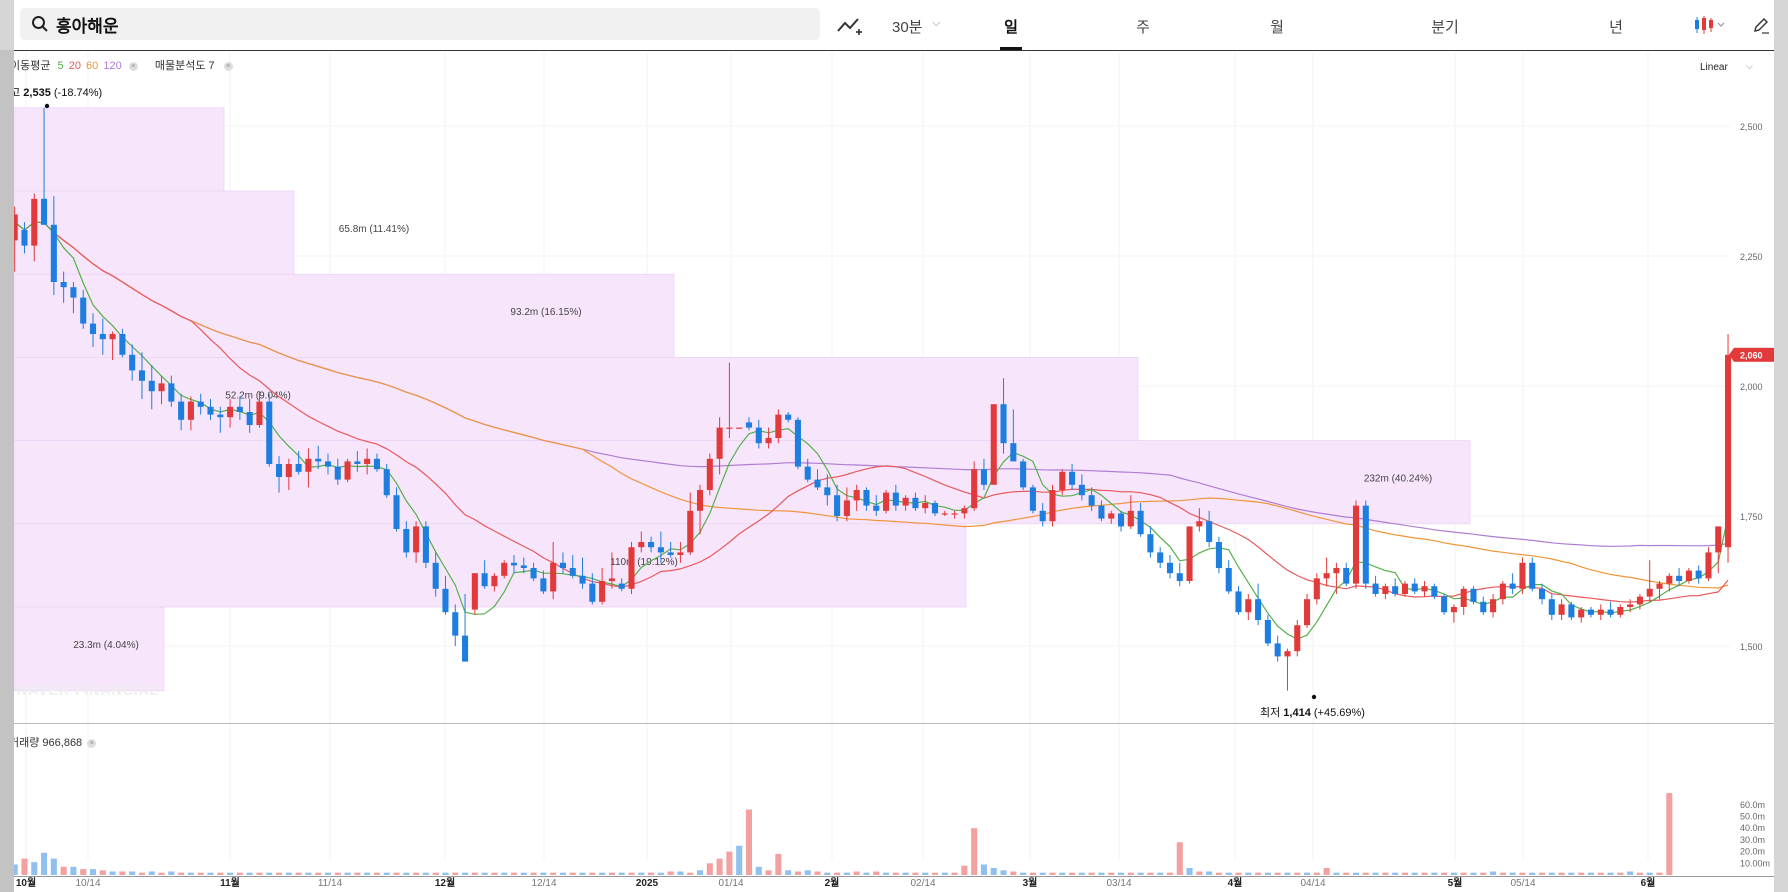 This screenshot has height=892, width=1788. I want to click on interval-select: 30분, so click(907, 26).